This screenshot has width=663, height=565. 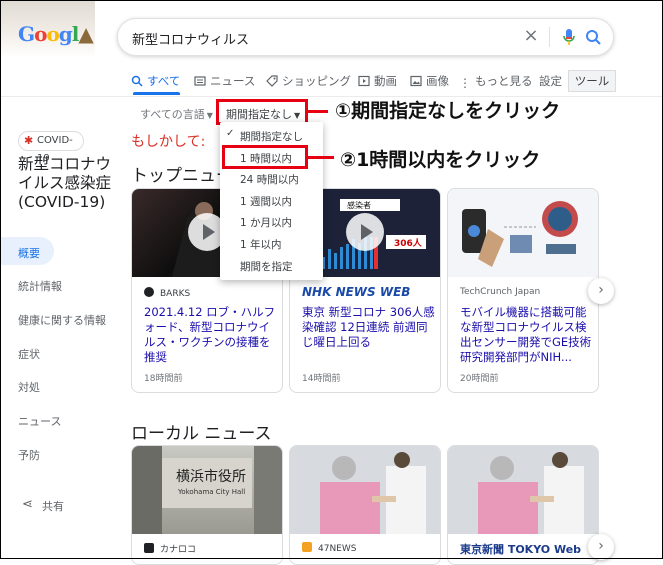 I want to click on tab-more: ⋮ もっと見る, so click(x=496, y=82).